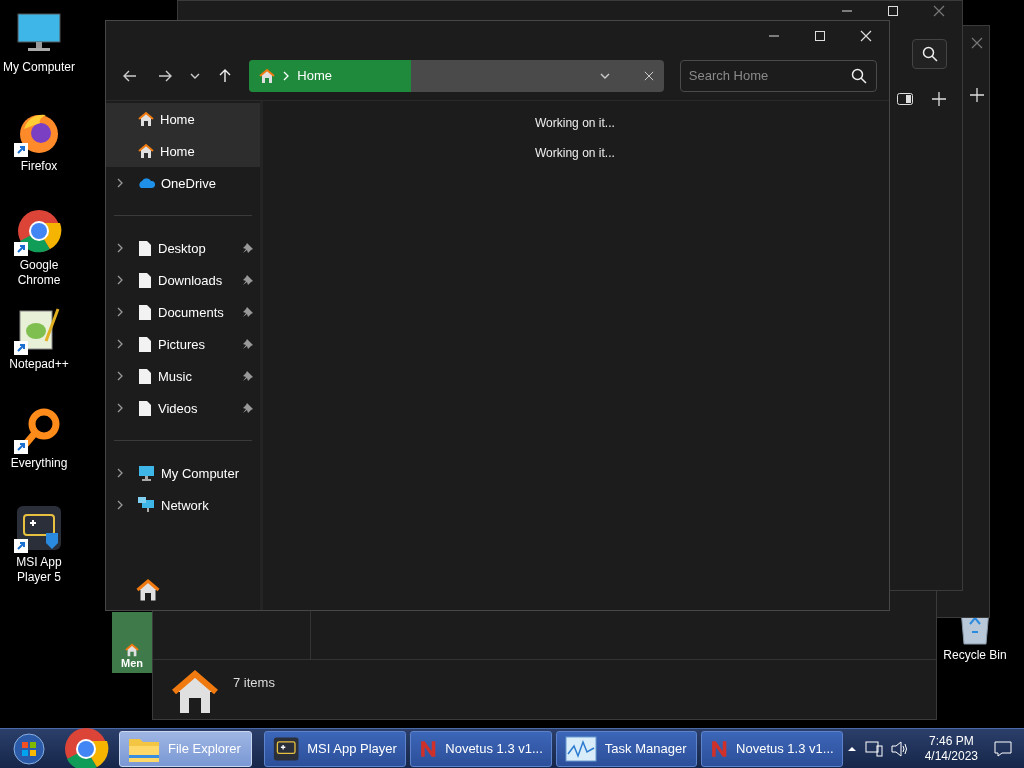 This screenshot has width=1024, height=768. I want to click on clock: 7:46 PM 4/14/2023, so click(951, 748).